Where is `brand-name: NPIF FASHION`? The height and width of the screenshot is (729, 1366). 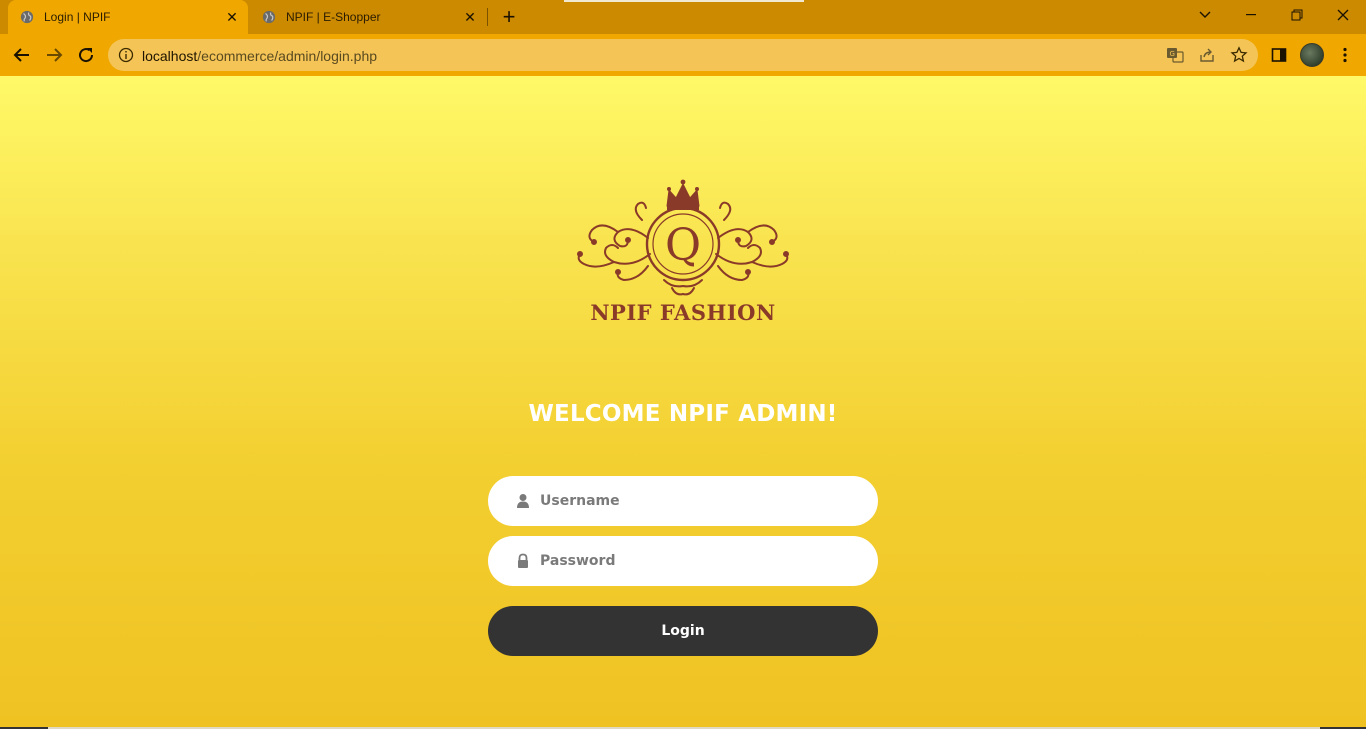
brand-name: NPIF FASHION is located at coordinates (683, 312).